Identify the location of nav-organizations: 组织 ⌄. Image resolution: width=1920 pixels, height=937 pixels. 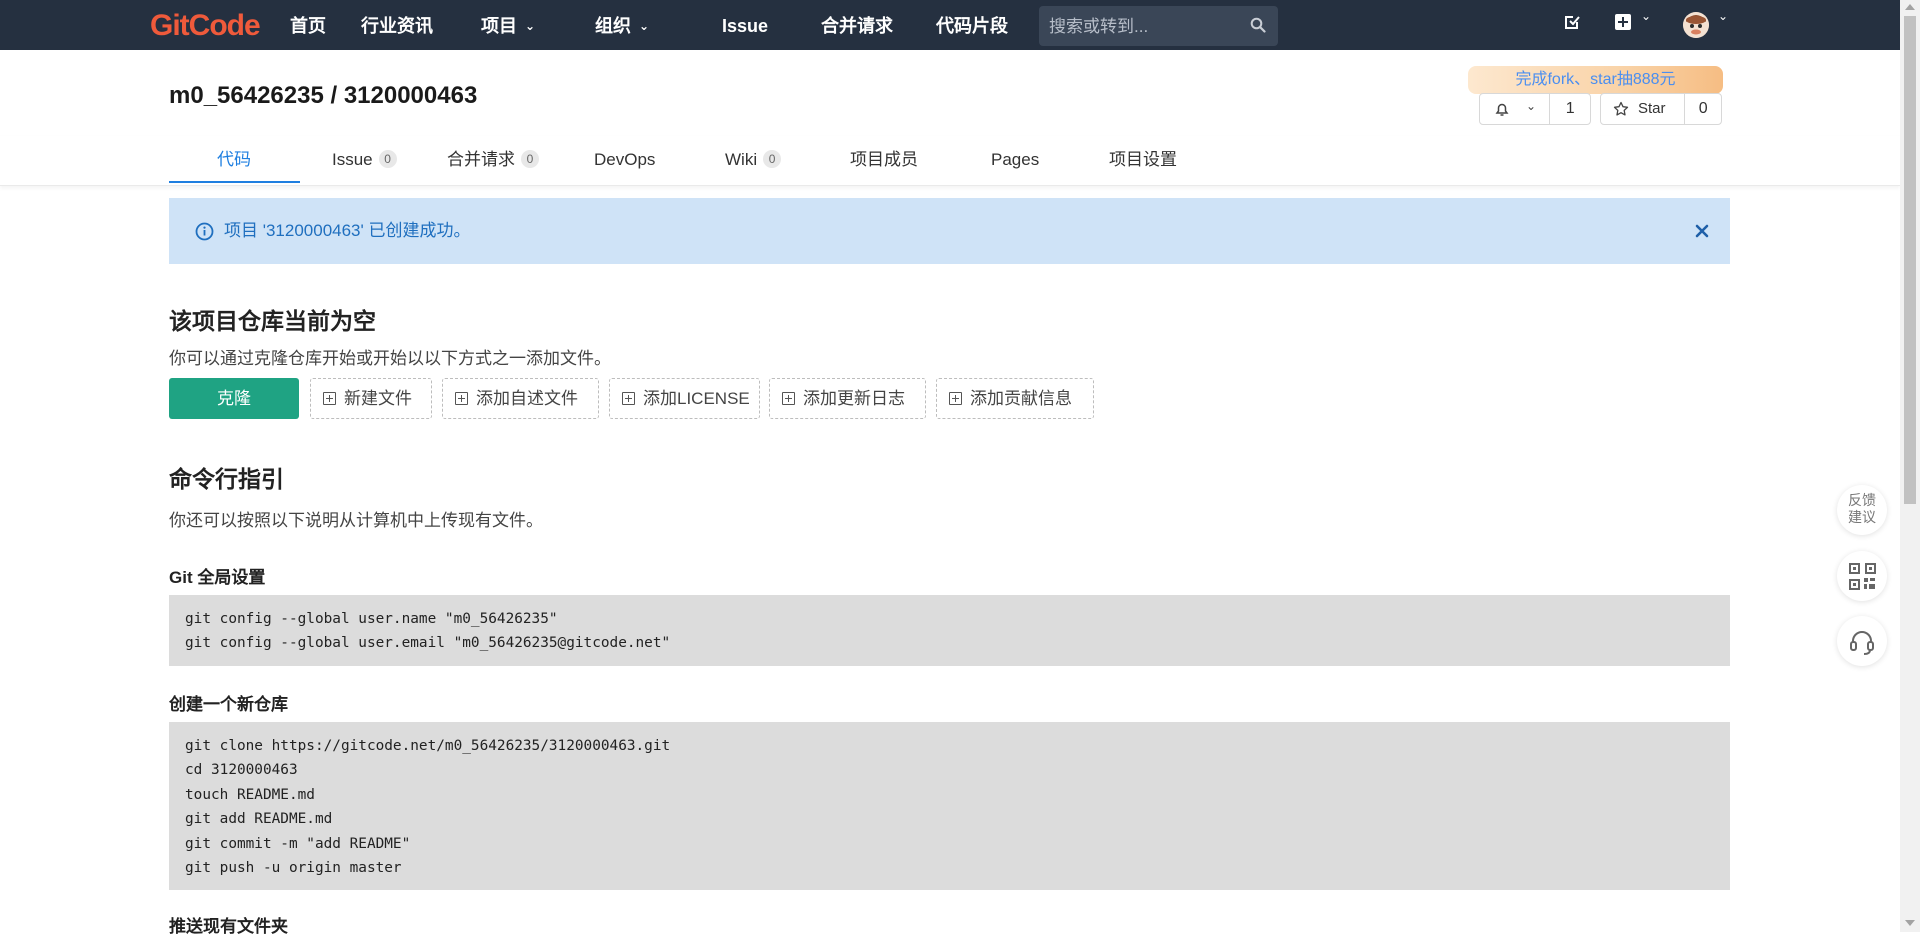
(622, 25).